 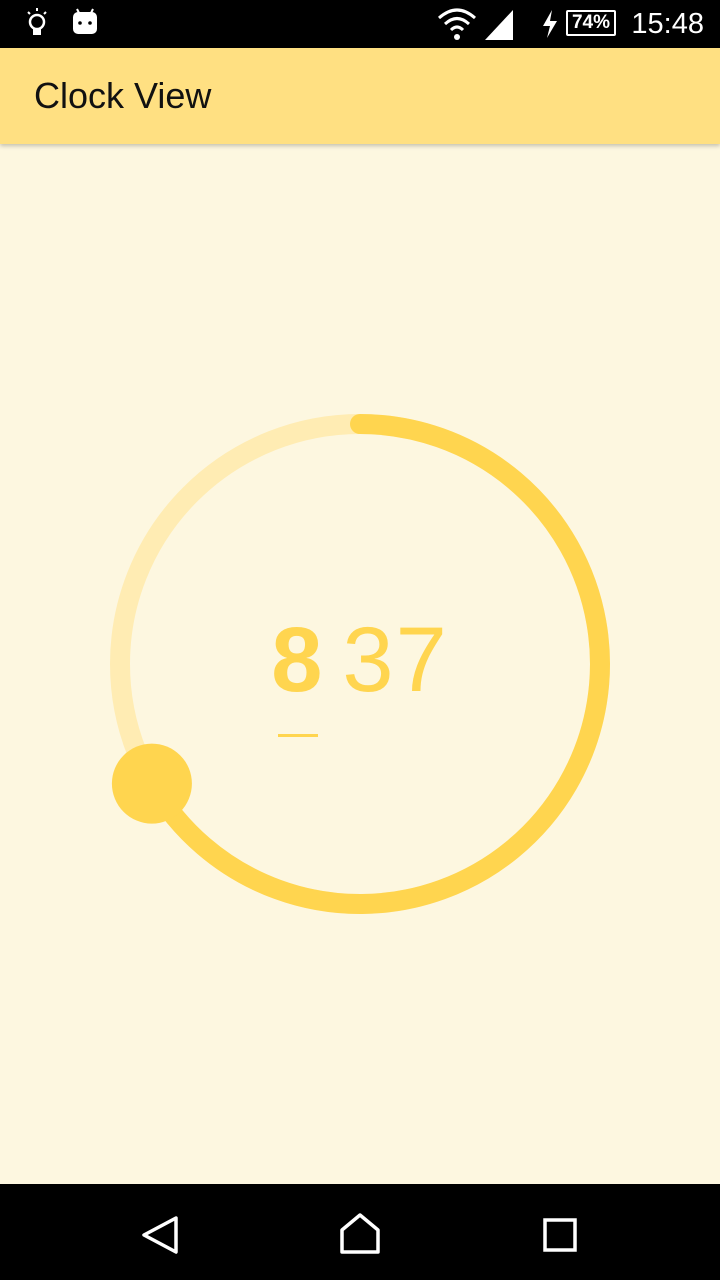 I want to click on hour-selected-indicator, so click(x=298, y=735).